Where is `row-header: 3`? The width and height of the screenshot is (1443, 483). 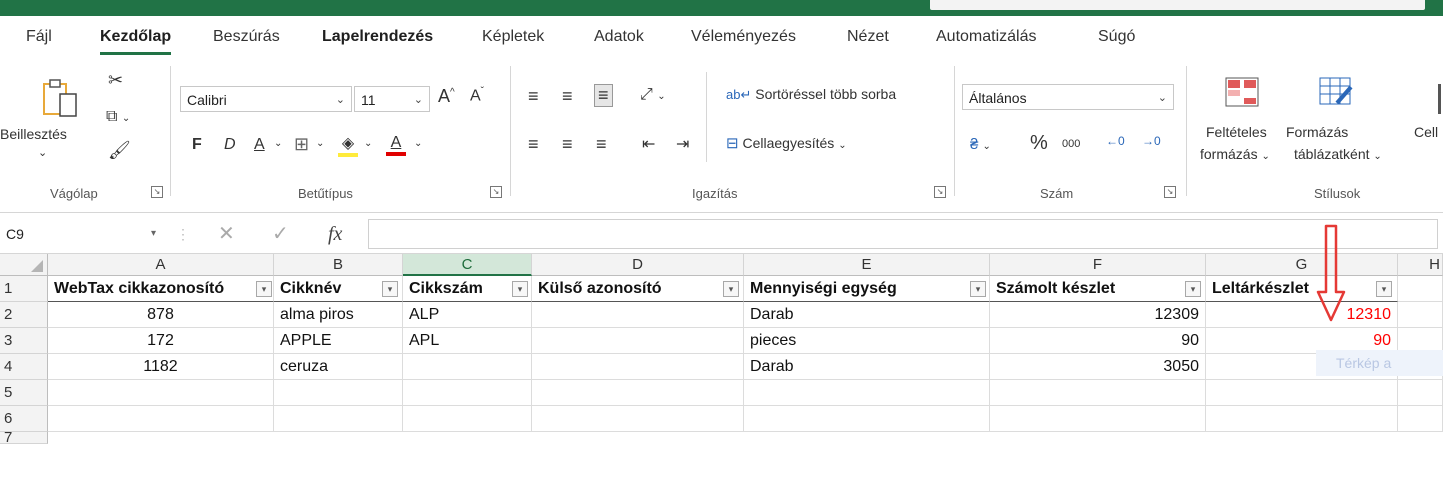 row-header: 3 is located at coordinates (24, 341).